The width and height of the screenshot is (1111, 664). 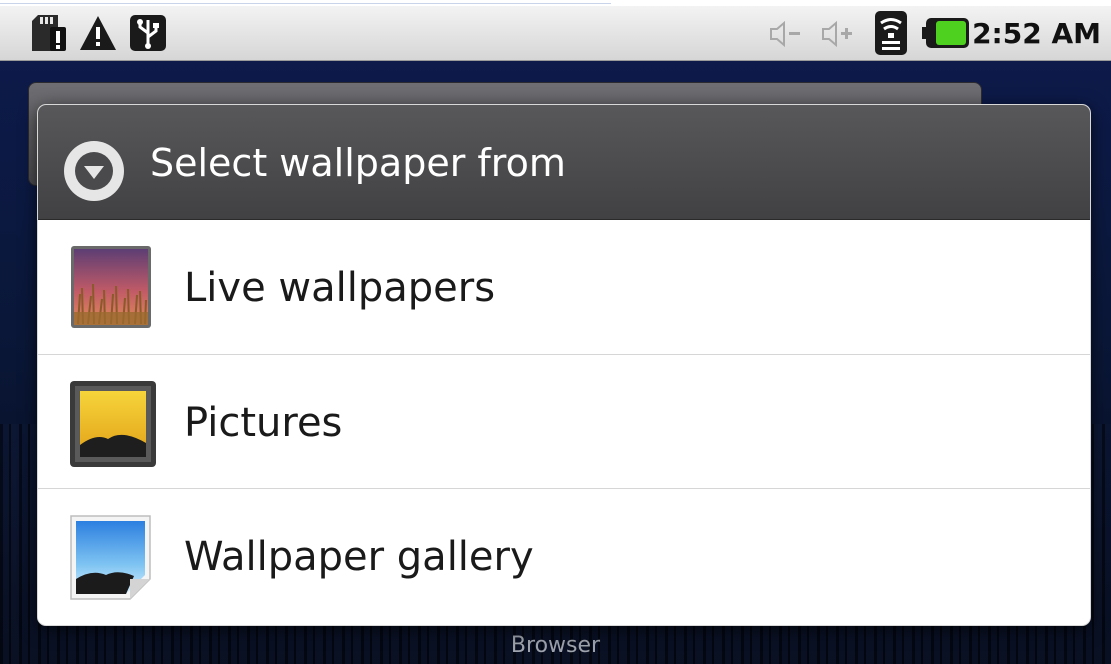 I want to click on option-label: Pictures, so click(x=263, y=423).